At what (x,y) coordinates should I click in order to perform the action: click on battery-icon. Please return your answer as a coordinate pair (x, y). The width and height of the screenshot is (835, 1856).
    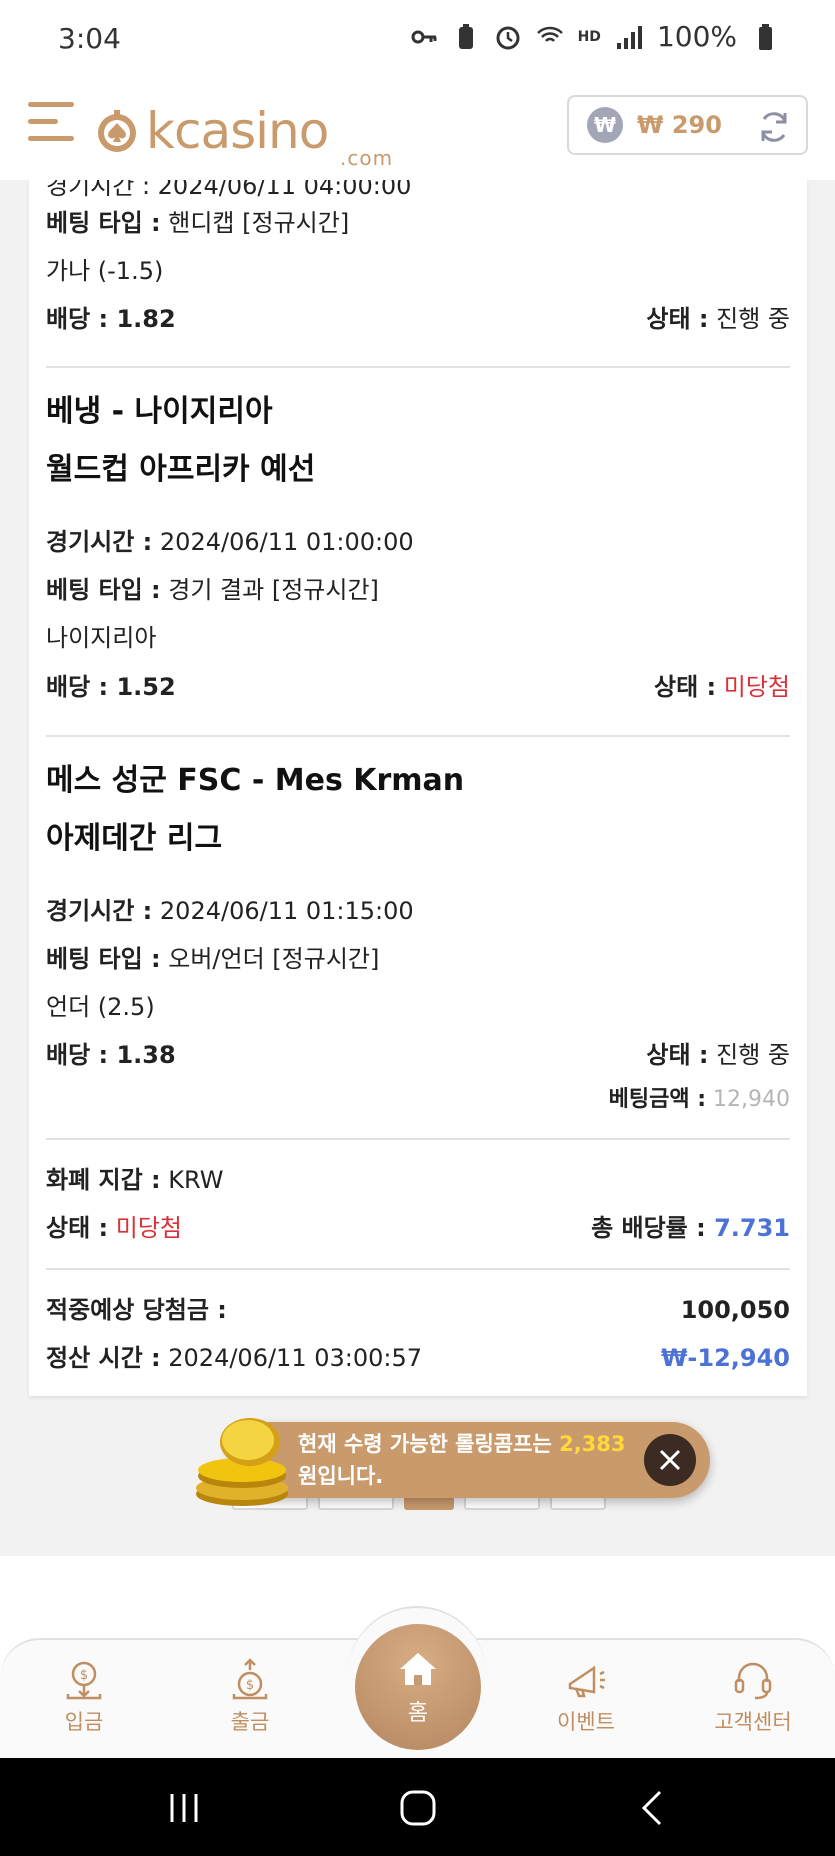
    Looking at the image, I should click on (765, 37).